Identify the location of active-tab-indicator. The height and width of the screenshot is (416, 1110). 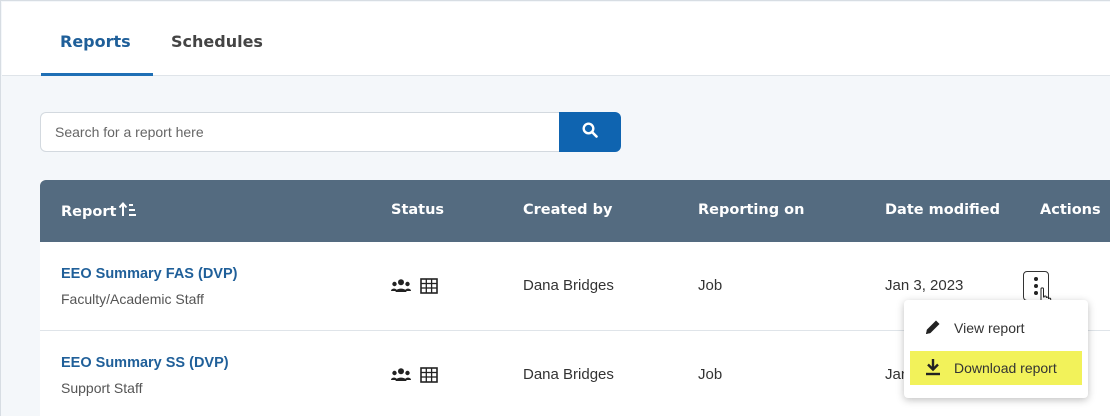
(97, 74).